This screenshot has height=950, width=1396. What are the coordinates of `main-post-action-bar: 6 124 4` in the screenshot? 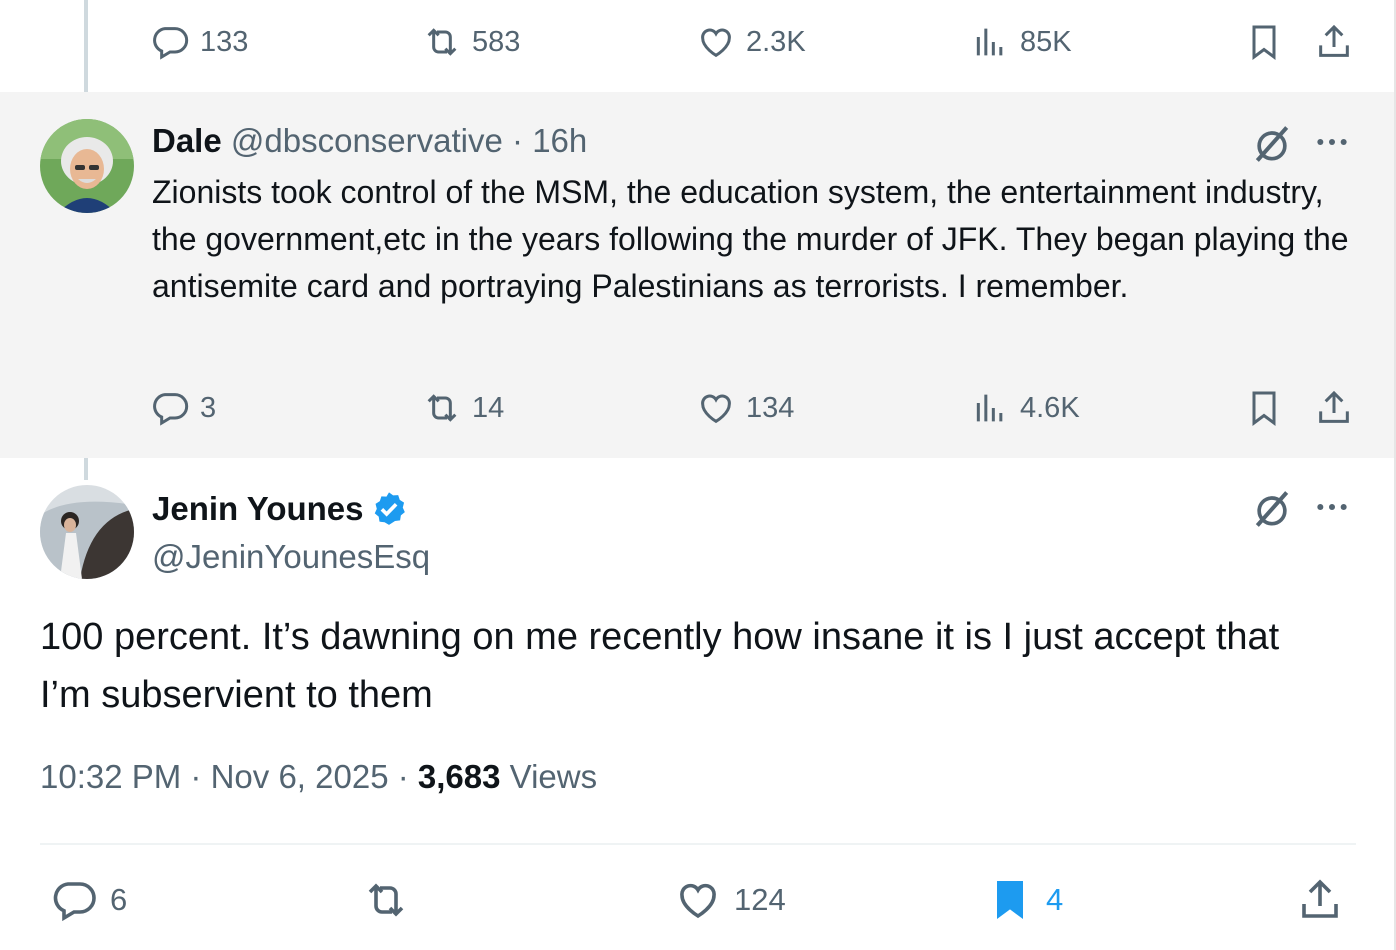 It's located at (698, 900).